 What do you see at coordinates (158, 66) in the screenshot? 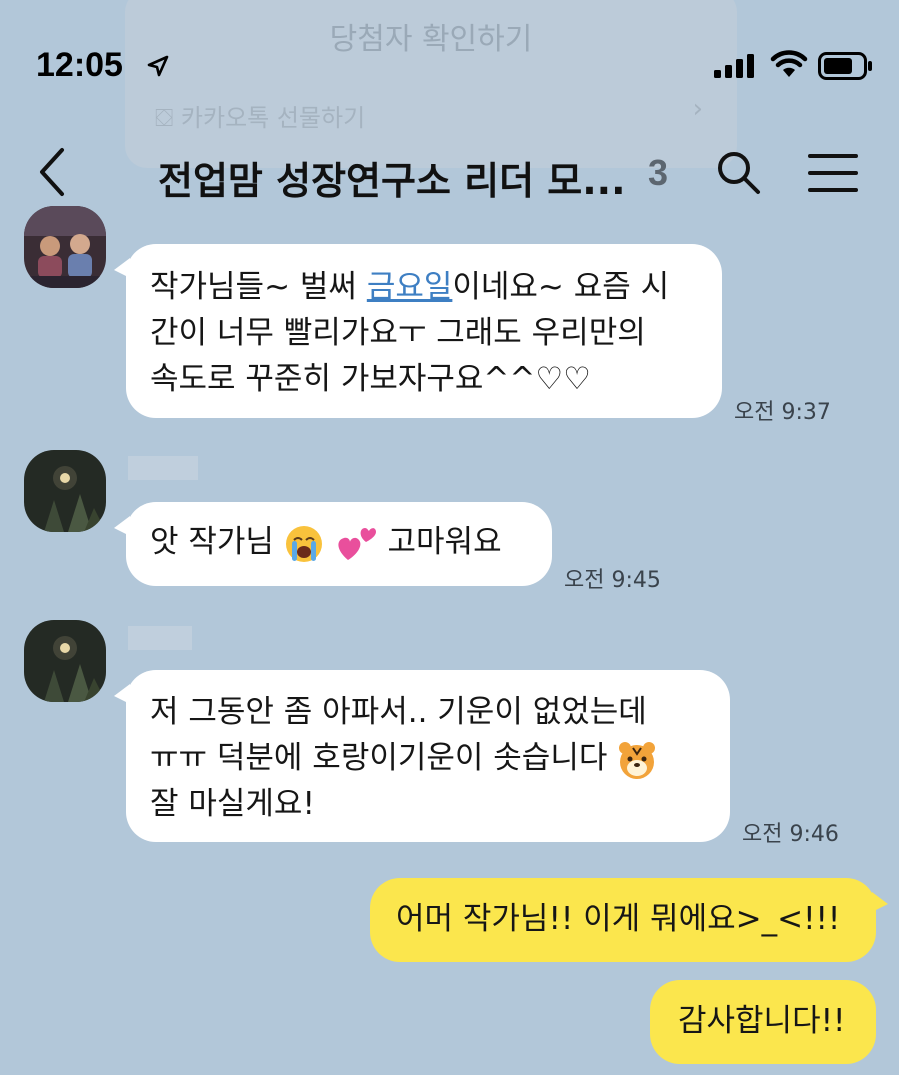
I see `location-arrow-icon` at bounding box center [158, 66].